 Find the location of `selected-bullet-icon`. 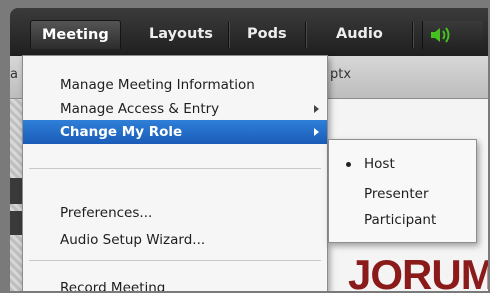

selected-bullet-icon is located at coordinates (348, 164).